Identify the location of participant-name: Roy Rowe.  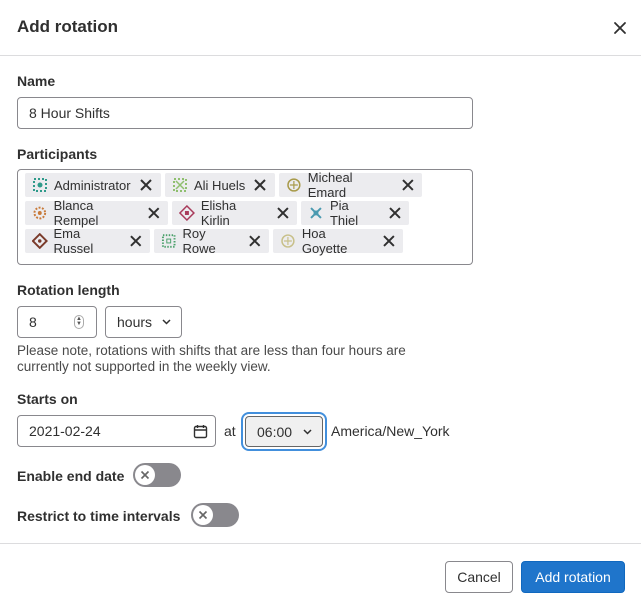
(199, 241).